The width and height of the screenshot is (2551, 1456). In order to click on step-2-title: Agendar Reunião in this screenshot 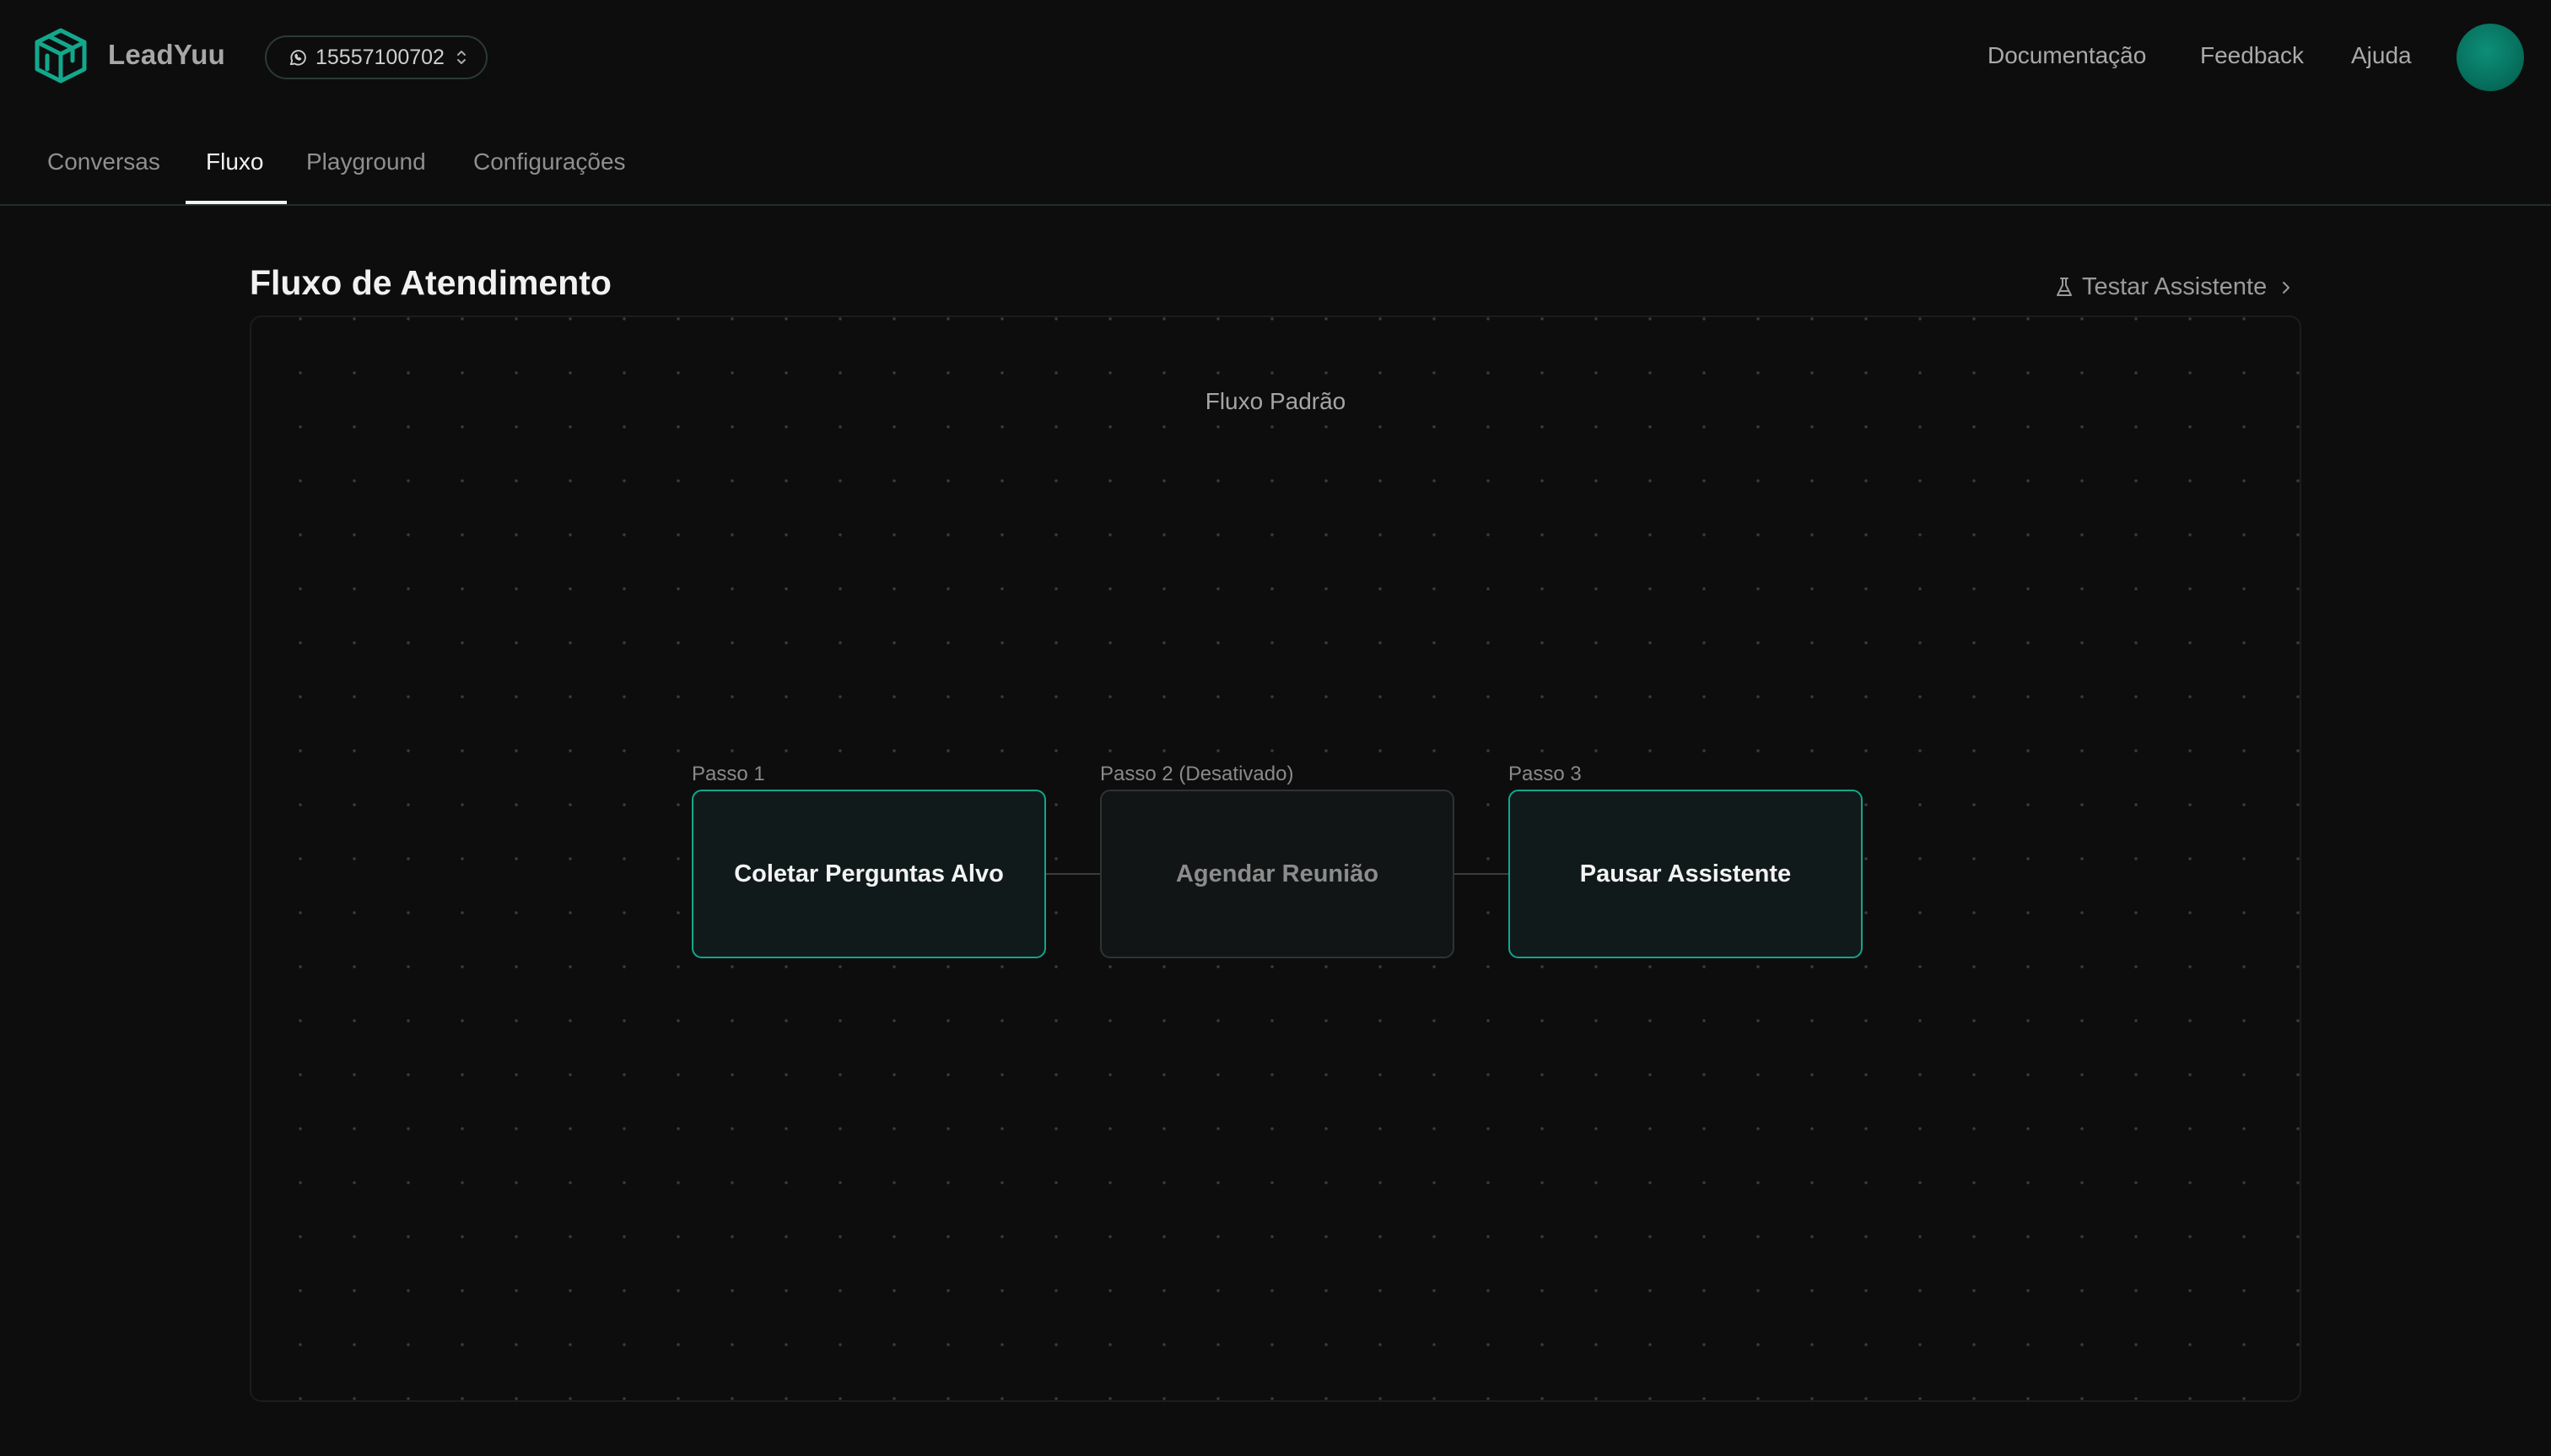, I will do `click(1277, 874)`.